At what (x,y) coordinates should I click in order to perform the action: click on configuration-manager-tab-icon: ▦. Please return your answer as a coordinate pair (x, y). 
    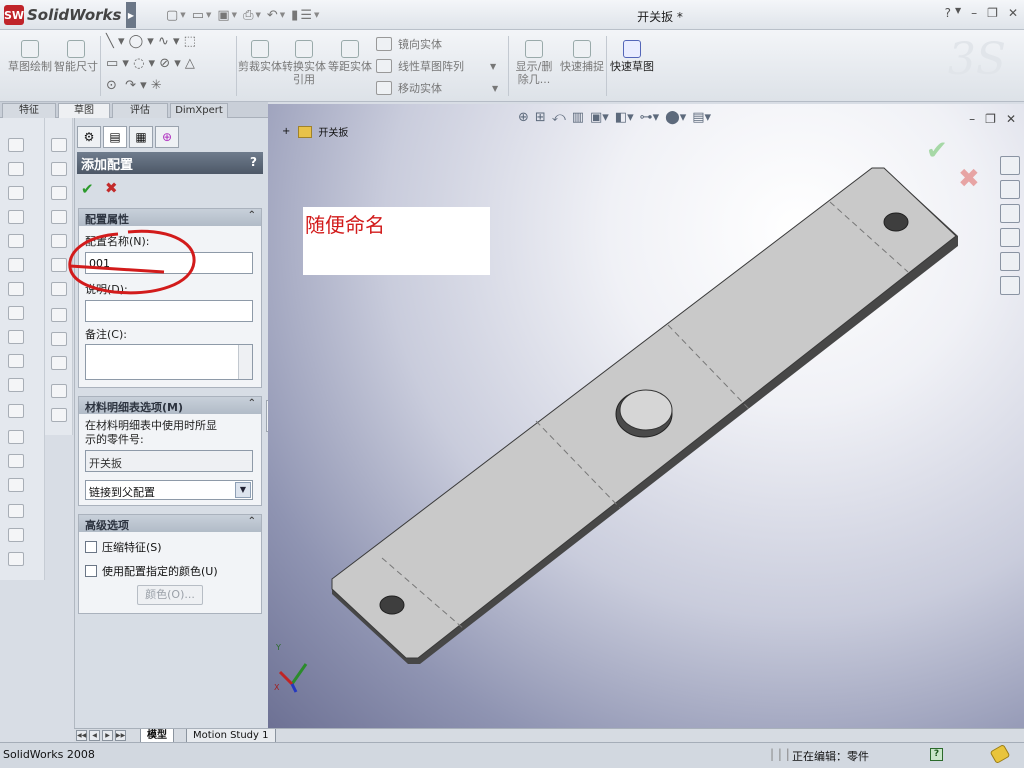
    Looking at the image, I should click on (141, 137).